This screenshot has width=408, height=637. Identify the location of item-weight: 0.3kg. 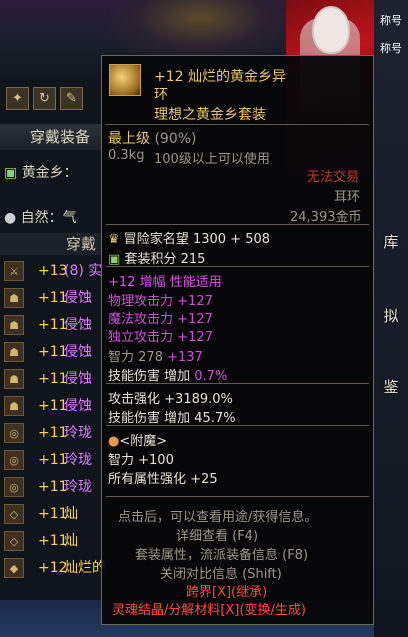
(126, 155).